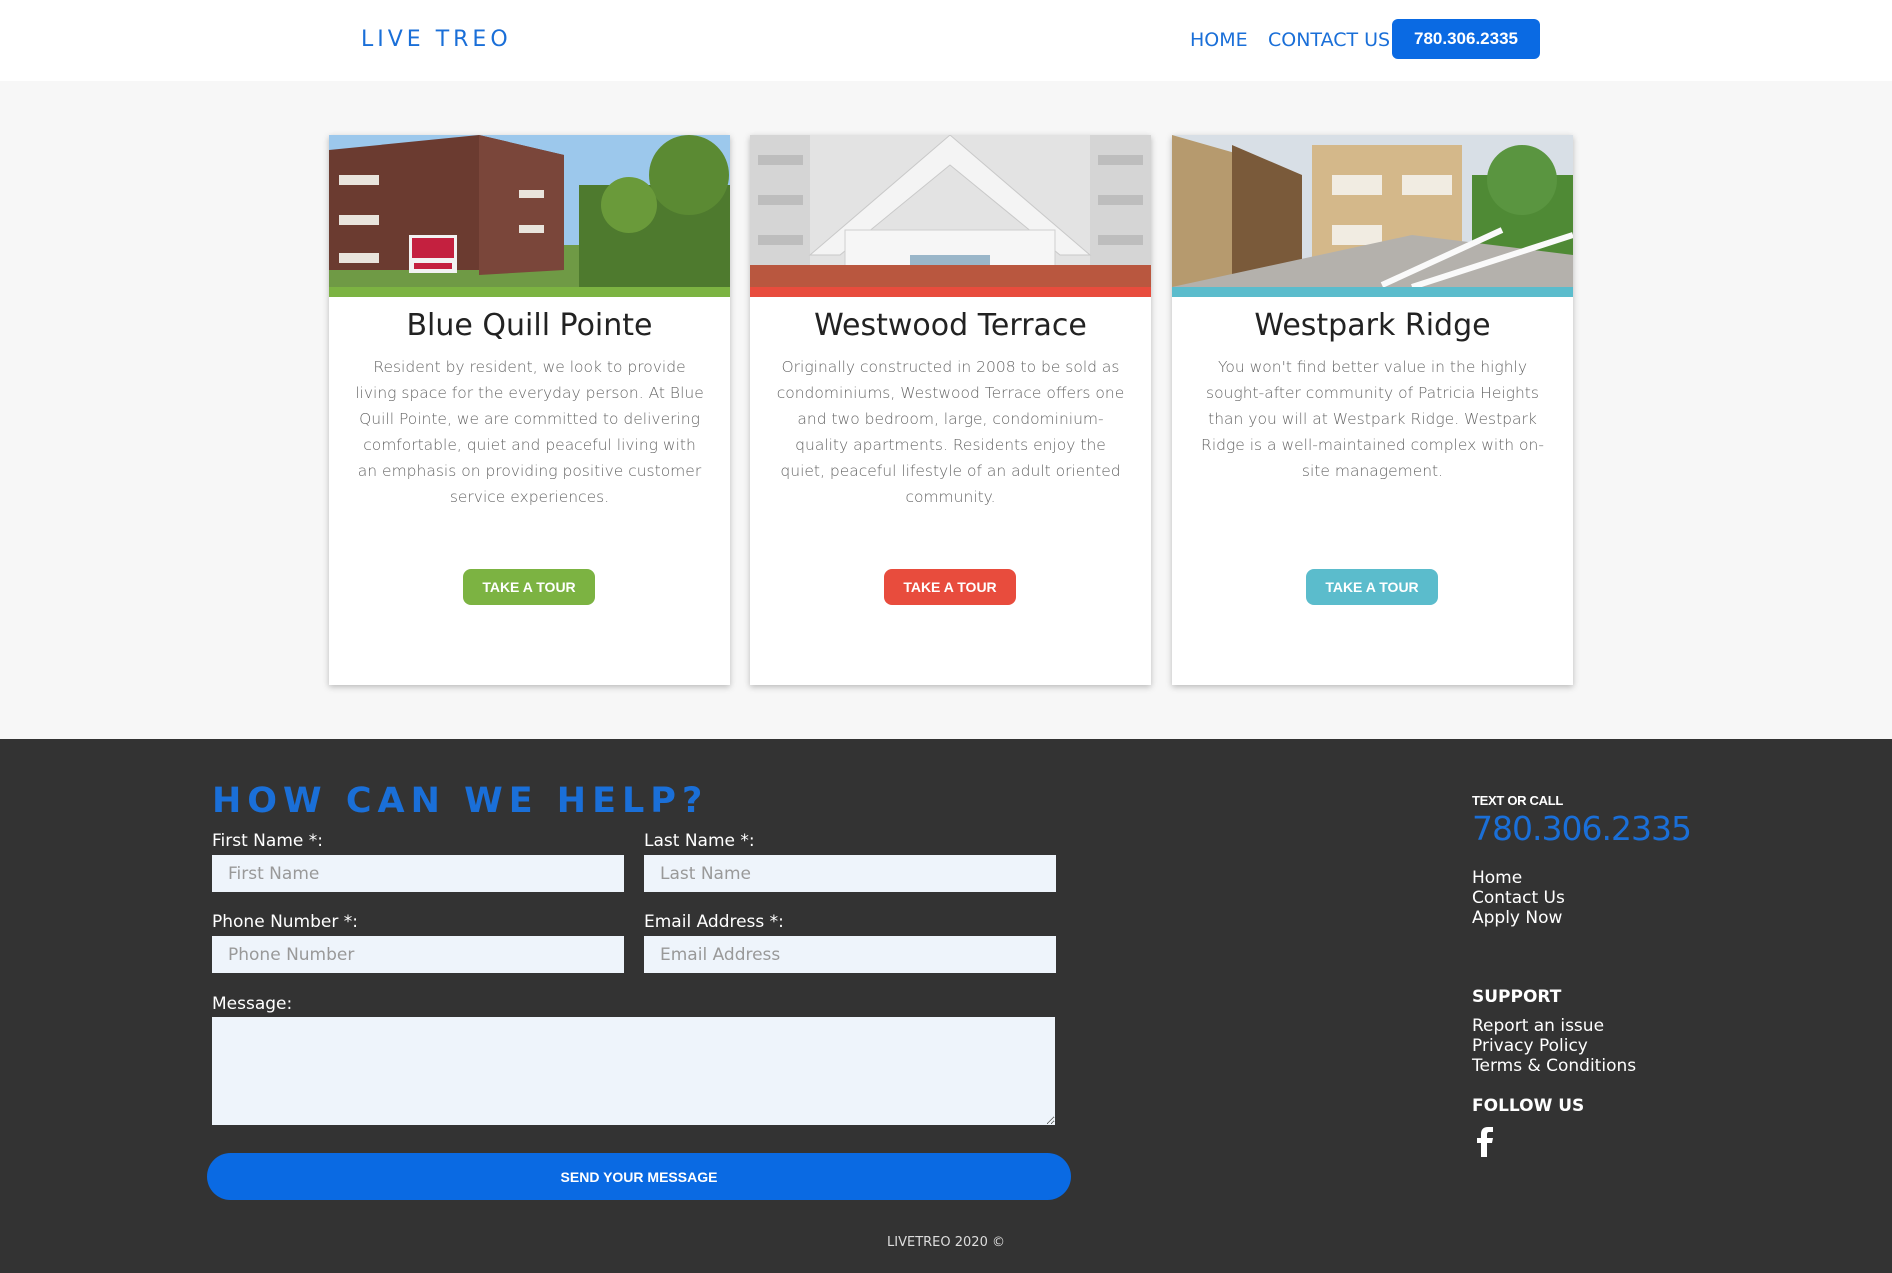  What do you see at coordinates (1538, 1026) in the screenshot?
I see `footer-link-report-issue: Report an issue` at bounding box center [1538, 1026].